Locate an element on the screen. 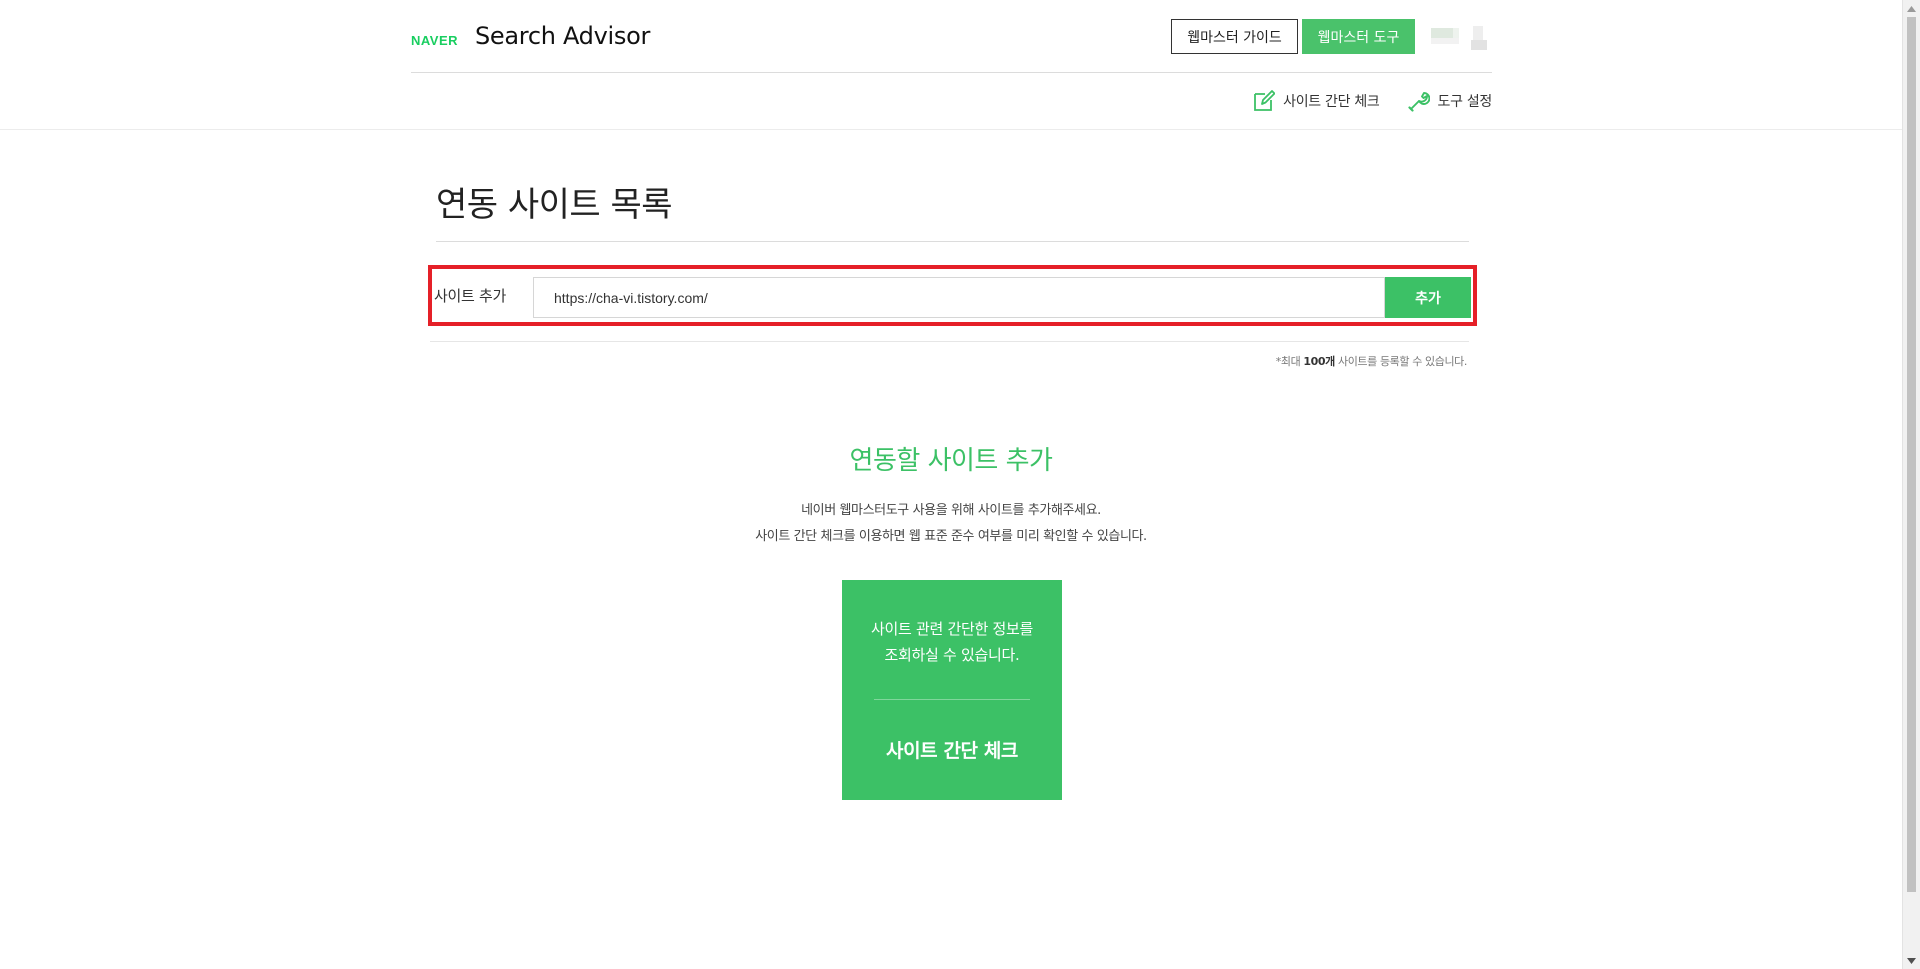 This screenshot has height=969, width=1920. service-logo: Search Advisor is located at coordinates (562, 36).